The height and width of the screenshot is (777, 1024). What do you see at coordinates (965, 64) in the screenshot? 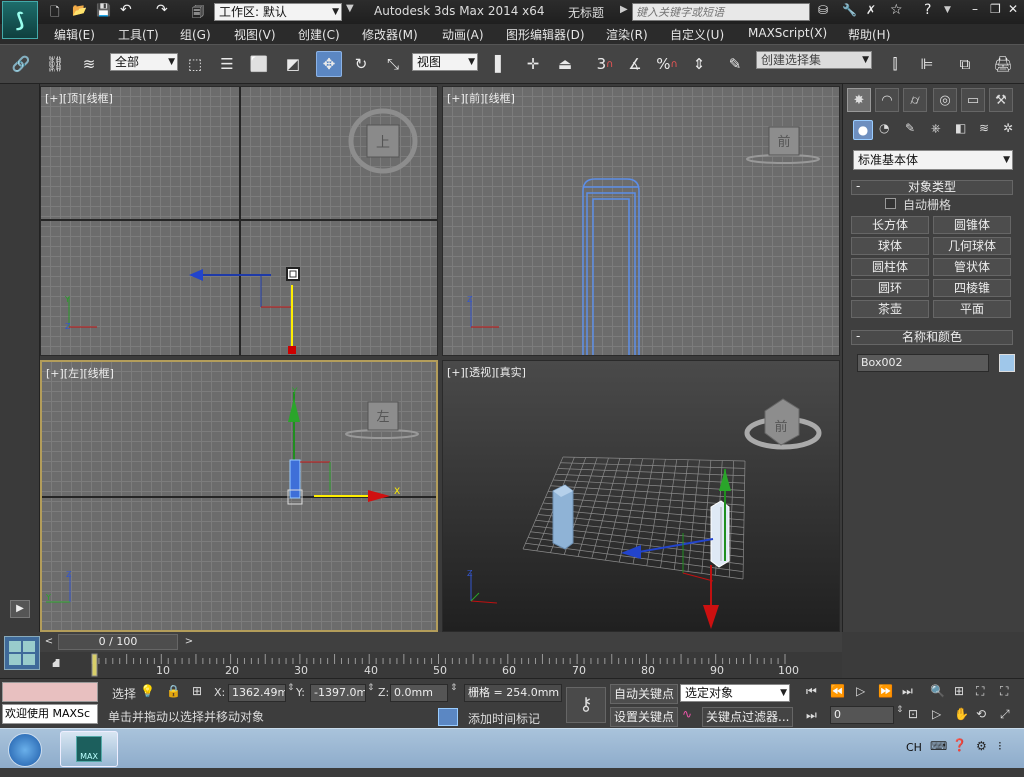
I see `layer-manager-icon: ⧉` at bounding box center [965, 64].